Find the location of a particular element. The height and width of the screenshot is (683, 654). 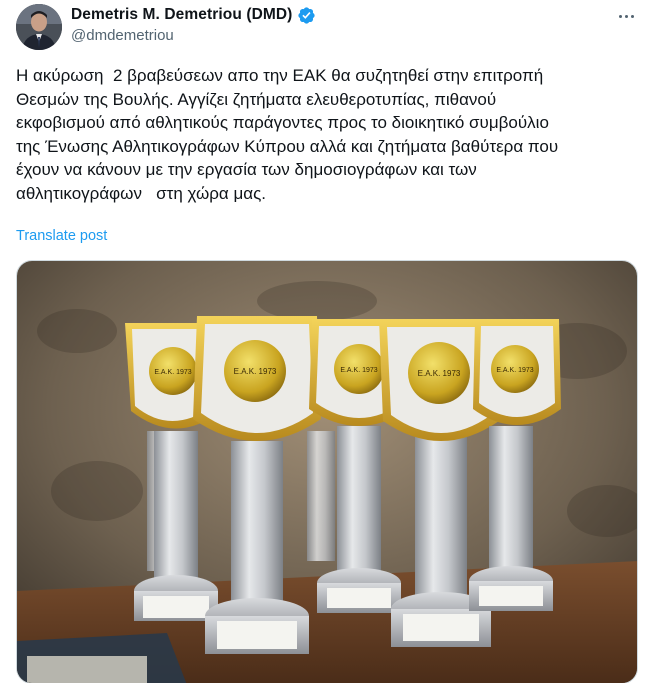

post-text-line: αθλητικογράφων στη χώρα μας. is located at coordinates (141, 193).